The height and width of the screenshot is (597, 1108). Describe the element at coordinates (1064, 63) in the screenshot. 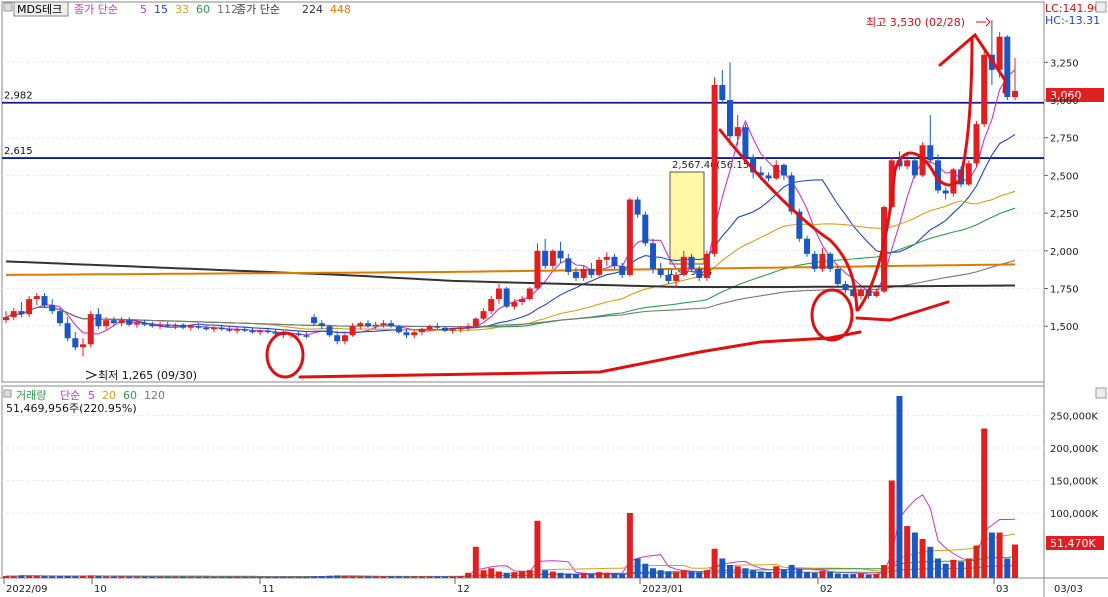

I see `price-tick-label: 3,250` at that location.